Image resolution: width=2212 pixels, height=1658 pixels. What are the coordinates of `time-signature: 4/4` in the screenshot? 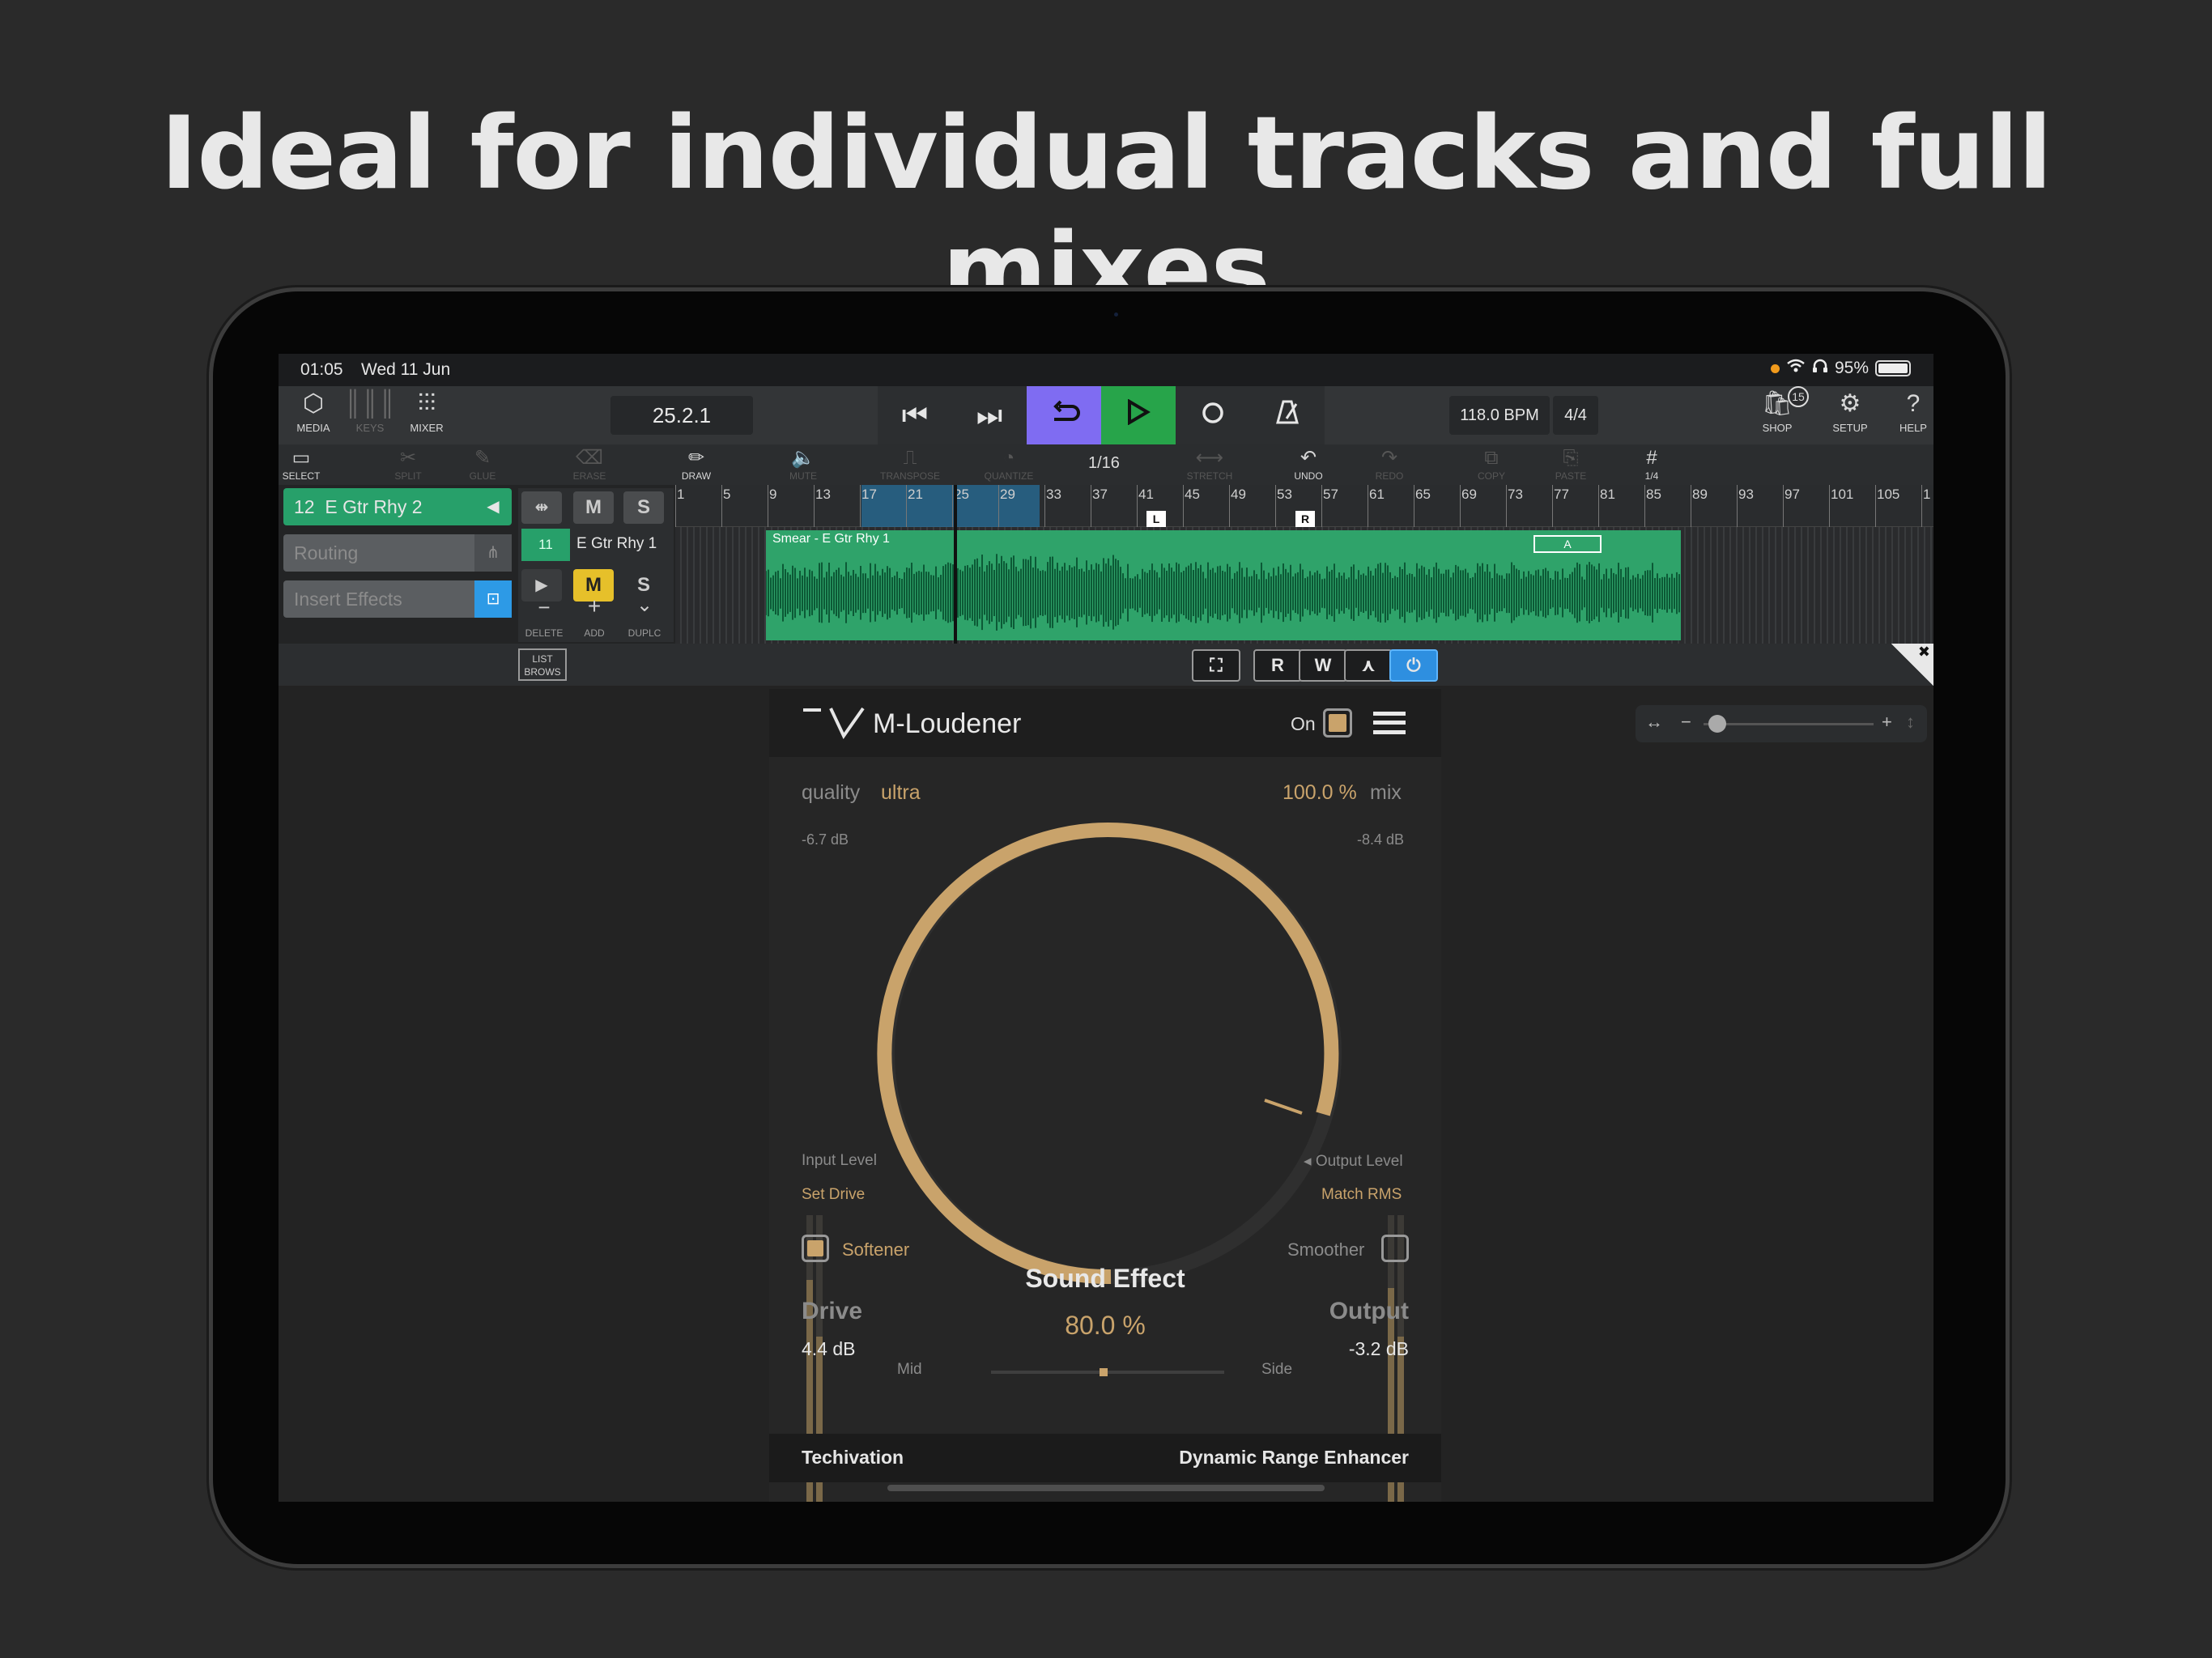 It's located at (1575, 415).